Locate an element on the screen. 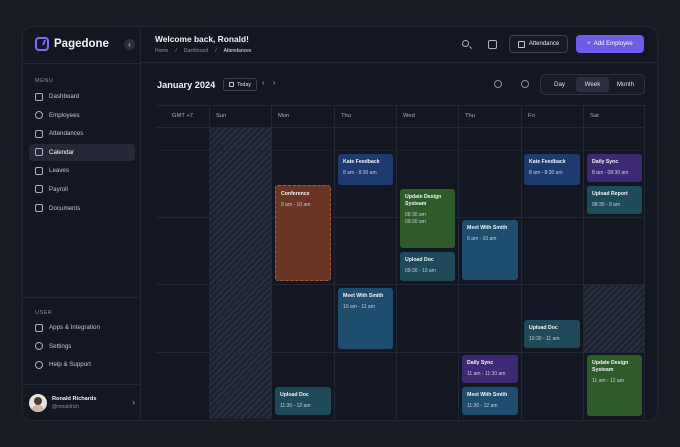 This screenshot has width=680, height=447. event-card: Daily Sync 11 am - 11:30 am is located at coordinates (490, 369).